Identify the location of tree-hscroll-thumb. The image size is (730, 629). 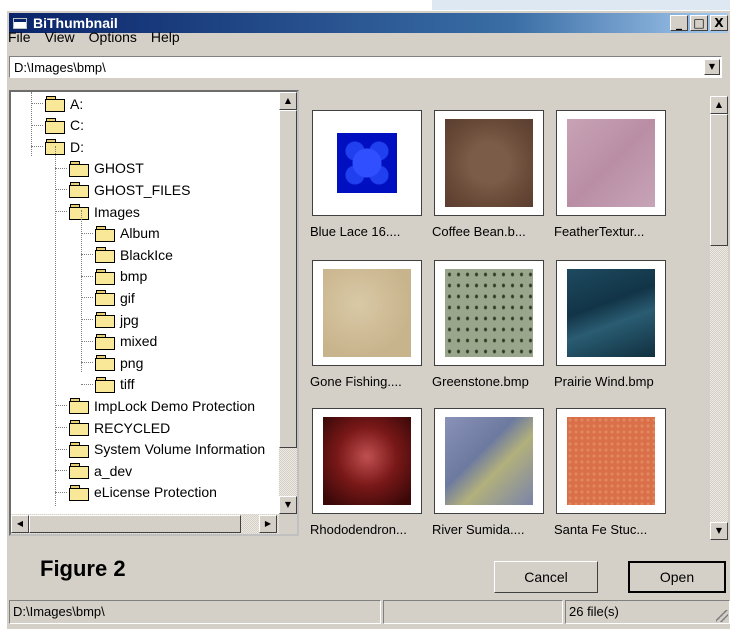
(135, 524).